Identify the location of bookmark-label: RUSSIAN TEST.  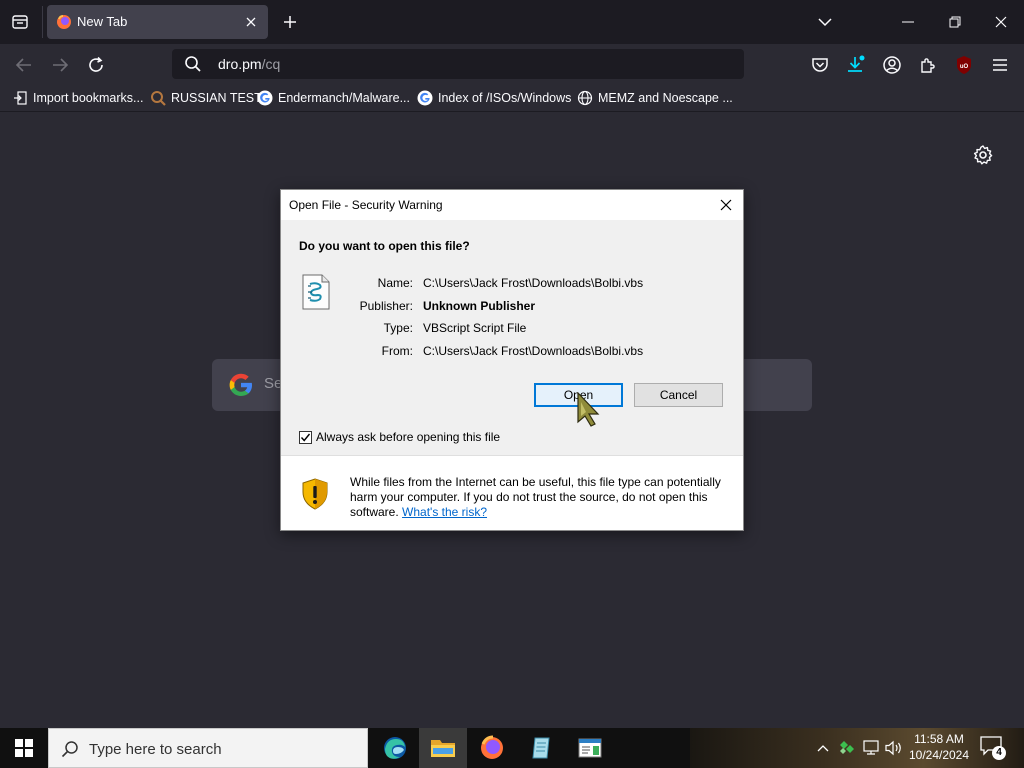
(216, 98).